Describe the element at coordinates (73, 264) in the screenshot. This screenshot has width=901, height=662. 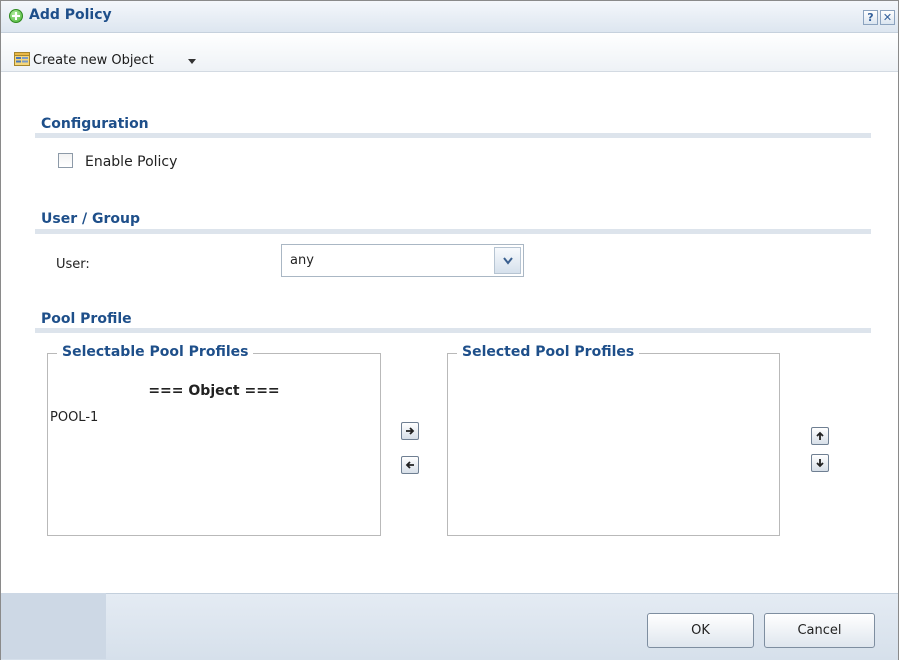
I see `user-label: User:` at that location.